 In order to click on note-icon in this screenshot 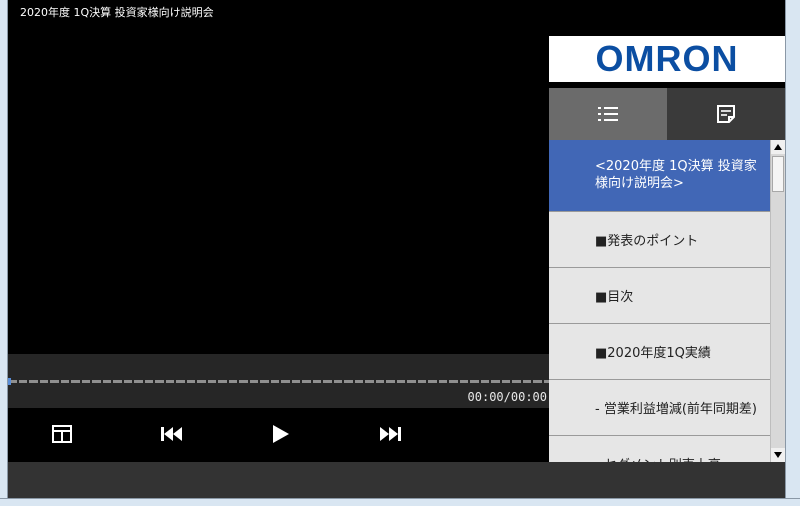, I will do `click(726, 114)`.